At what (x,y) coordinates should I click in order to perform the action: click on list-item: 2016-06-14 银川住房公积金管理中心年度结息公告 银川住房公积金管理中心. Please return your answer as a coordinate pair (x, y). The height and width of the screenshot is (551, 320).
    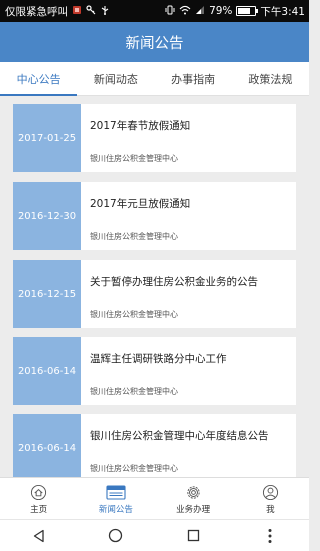
    Looking at the image, I should click on (154, 445).